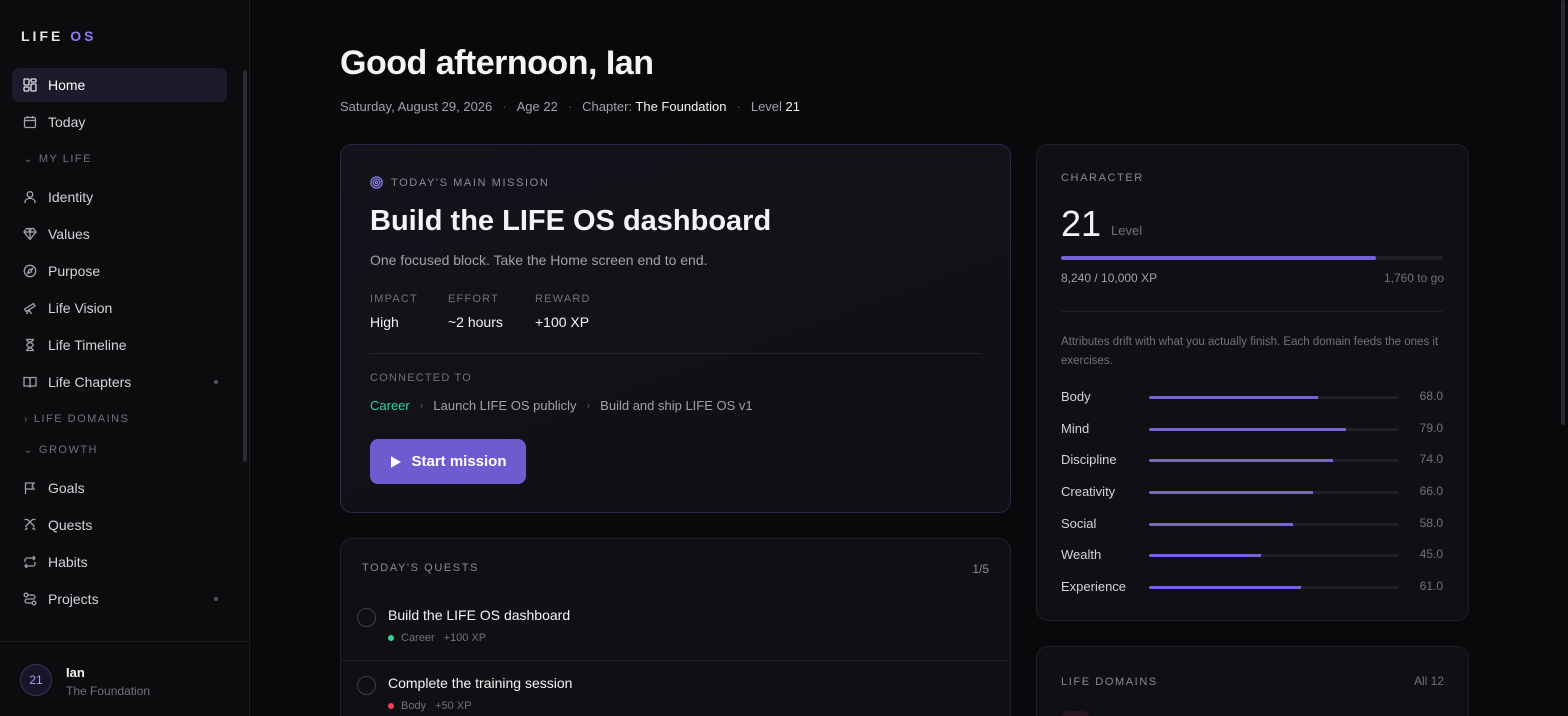  I want to click on attribute-name: Wealth, so click(1081, 555).